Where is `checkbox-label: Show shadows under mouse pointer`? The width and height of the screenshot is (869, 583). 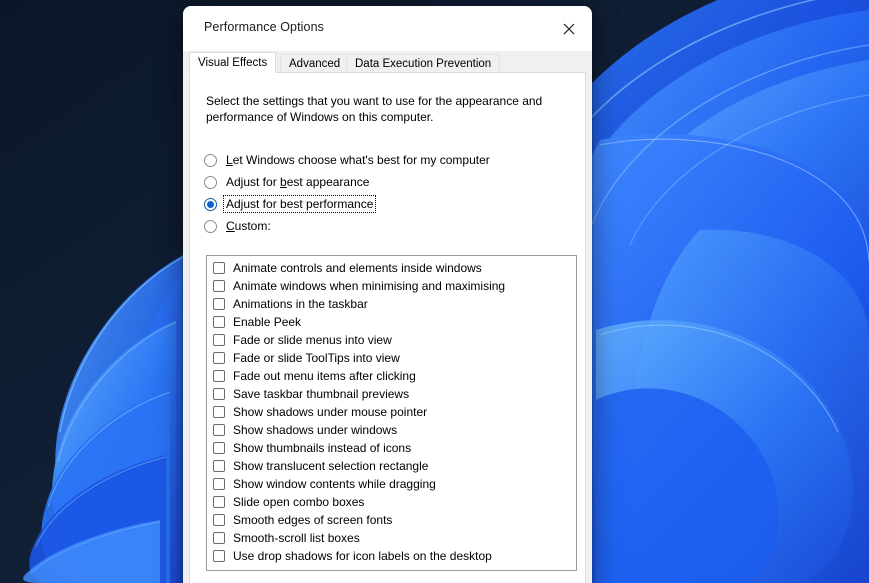
checkbox-label: Show shadows under mouse pointer is located at coordinates (330, 412).